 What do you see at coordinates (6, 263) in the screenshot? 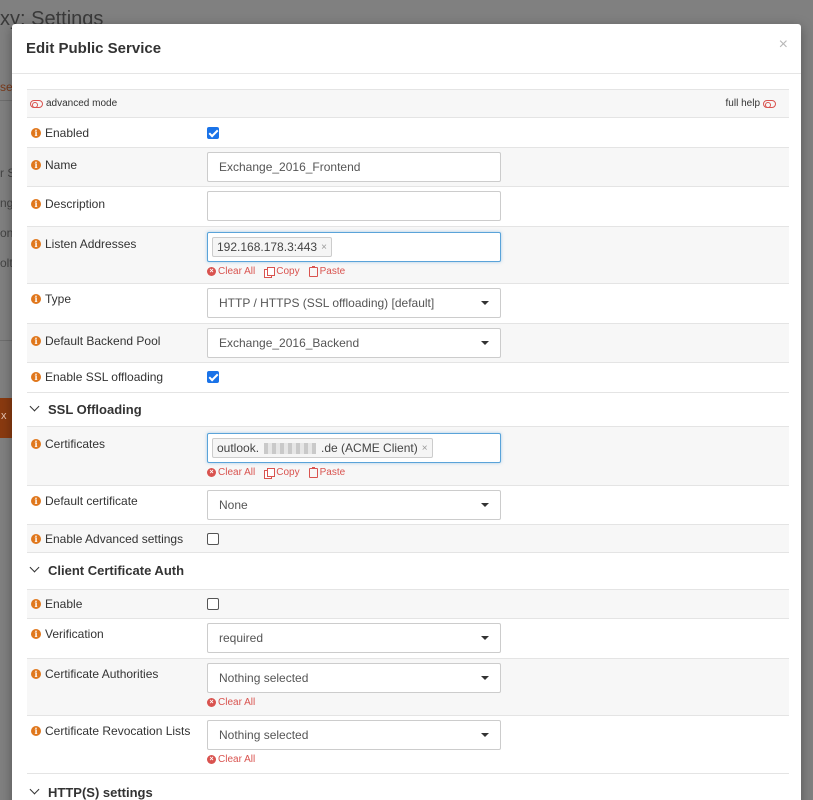
I see `background-snippet: olt` at bounding box center [6, 263].